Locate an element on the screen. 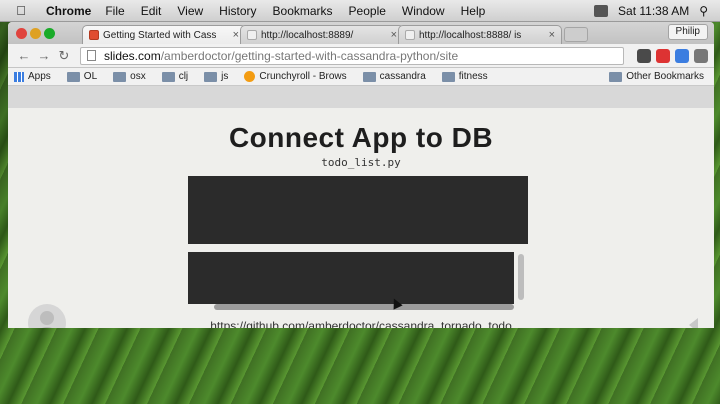 The image size is (720, 404). bookmark-folder: OL is located at coordinates (81, 76).